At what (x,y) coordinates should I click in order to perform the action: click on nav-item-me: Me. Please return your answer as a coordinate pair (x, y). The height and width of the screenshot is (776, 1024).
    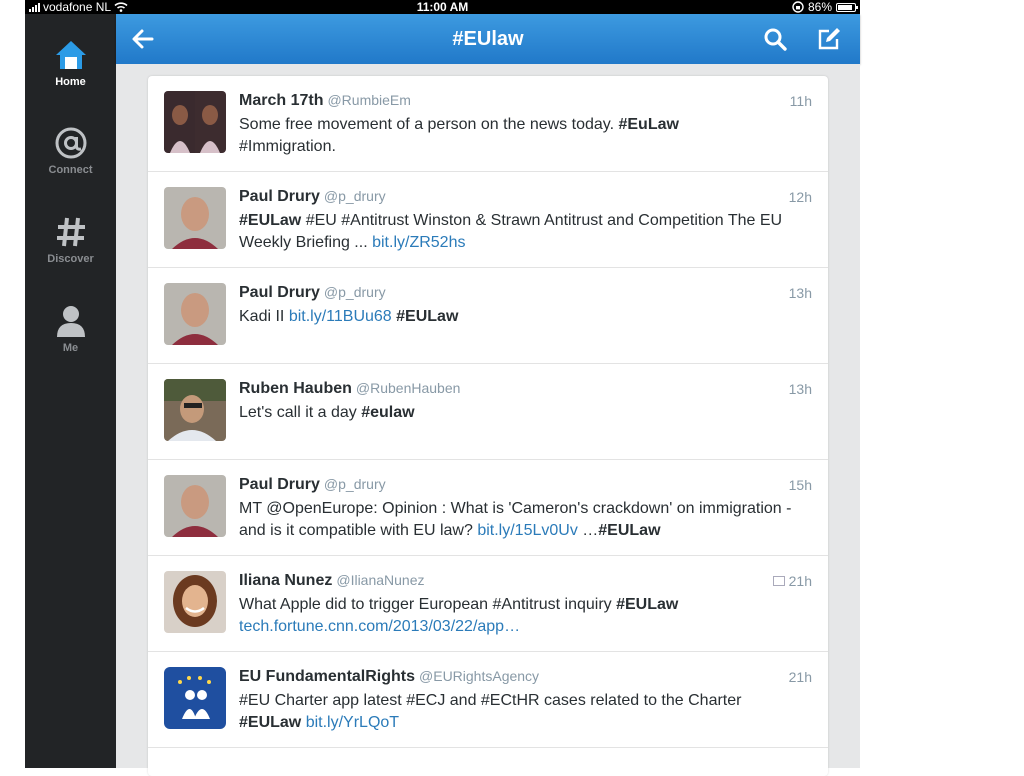
    Looking at the image, I should click on (70, 329).